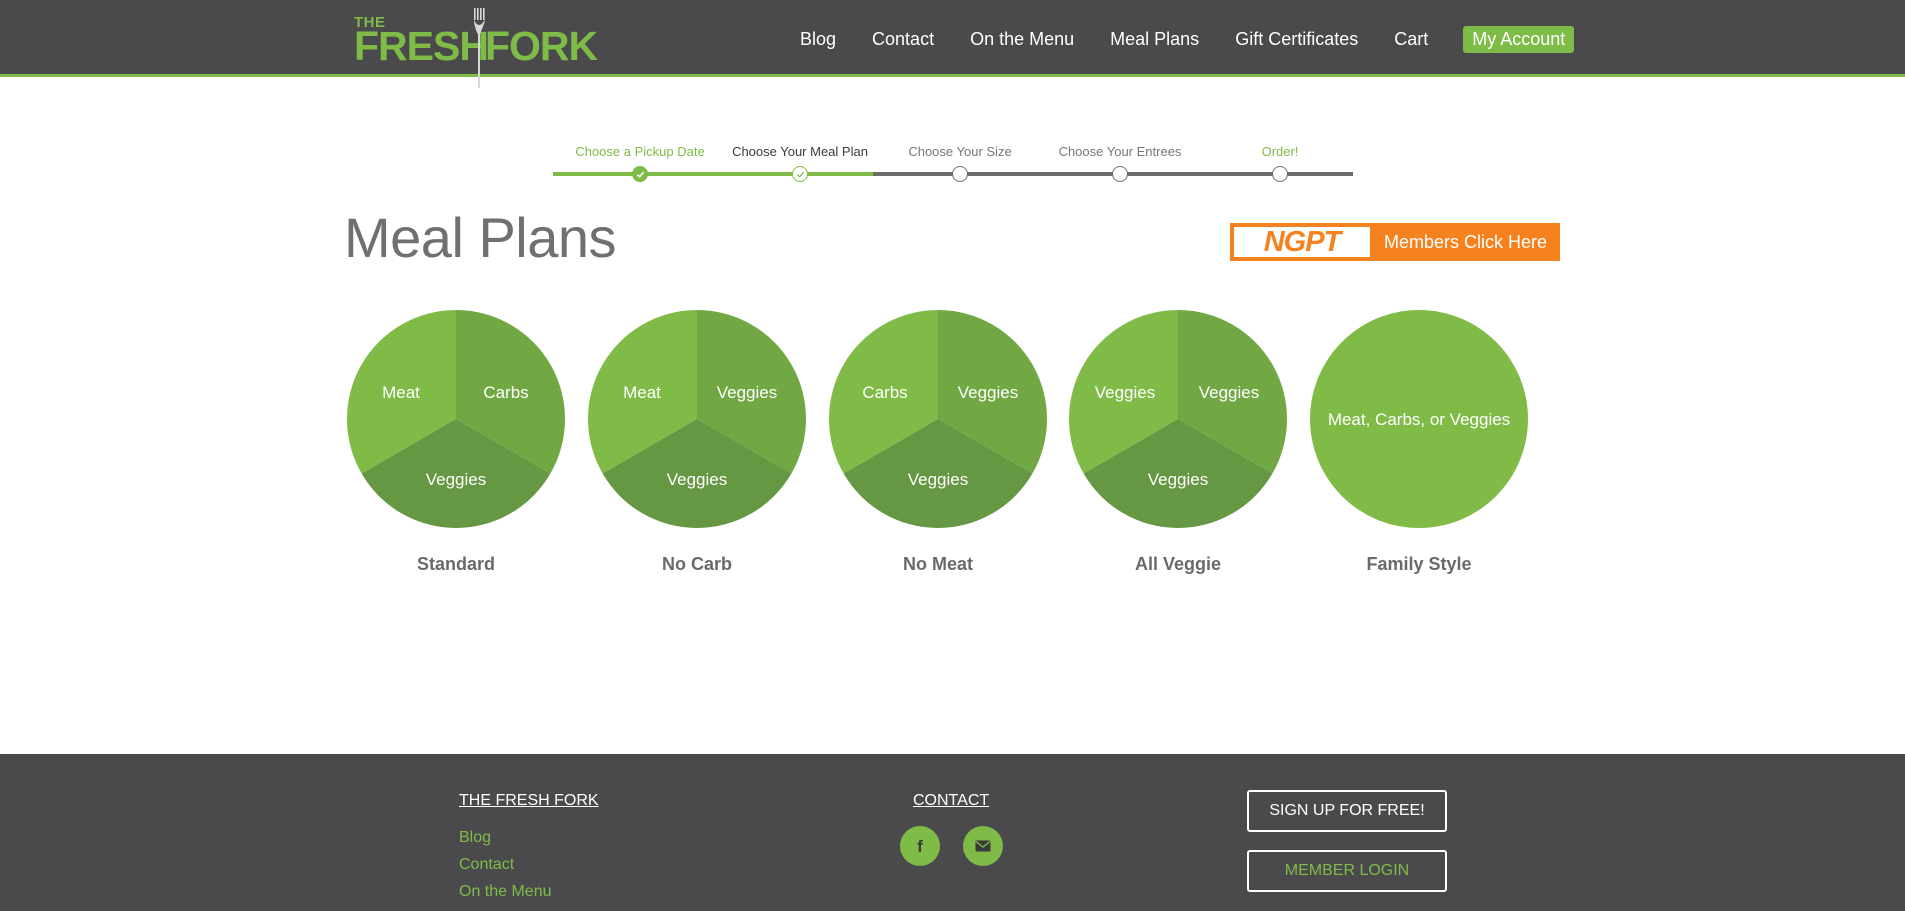 The width and height of the screenshot is (1905, 911). Describe the element at coordinates (486, 865) in the screenshot. I see `footer-link-contact: Contact` at that location.